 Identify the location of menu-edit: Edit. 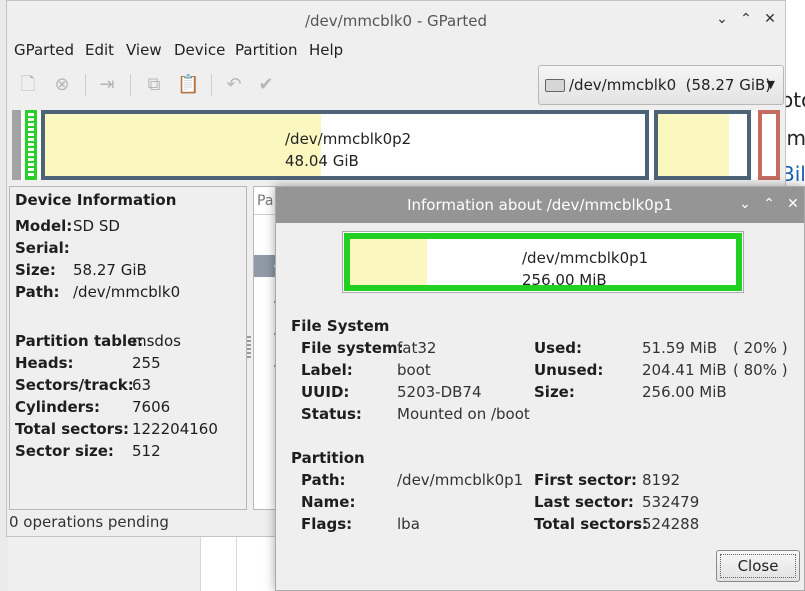
(99, 50).